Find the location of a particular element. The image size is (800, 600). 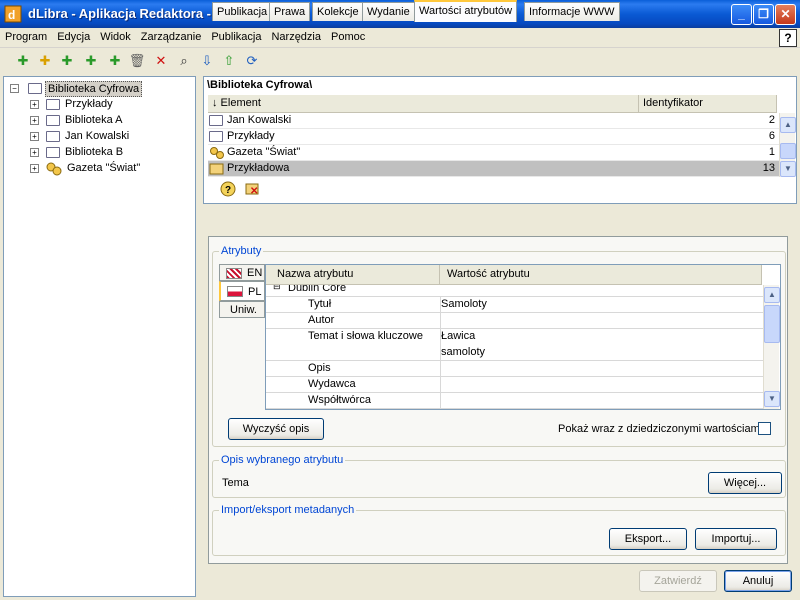

tree-item: + Jan Kowalski is located at coordinates (108, 137).